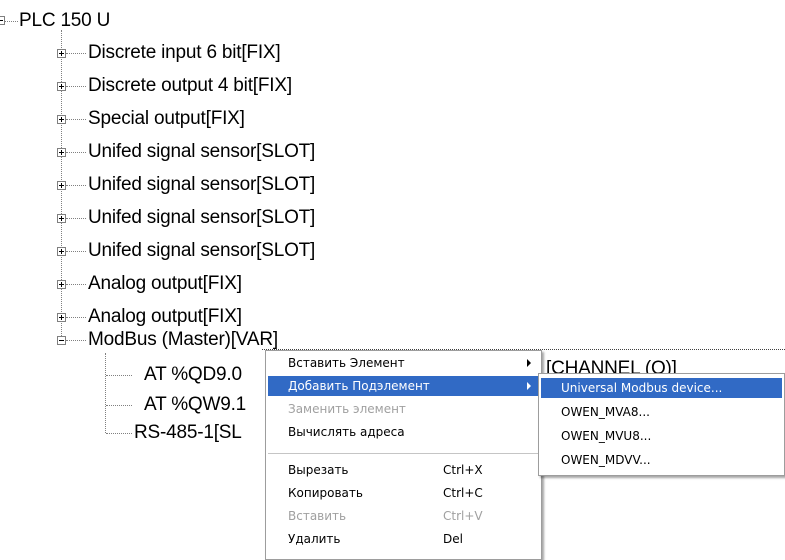 The height and width of the screenshot is (560, 785). Describe the element at coordinates (347, 409) in the screenshot. I see `menu-item-label: Заменить элемент` at that location.